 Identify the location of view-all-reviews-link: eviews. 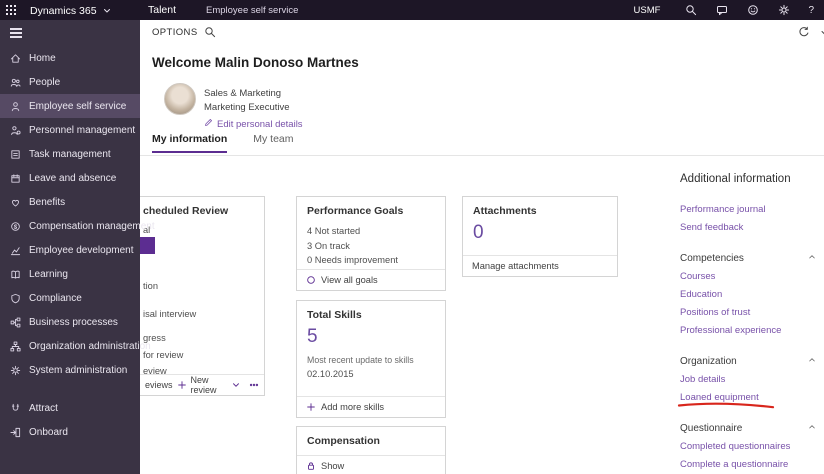
(159, 385).